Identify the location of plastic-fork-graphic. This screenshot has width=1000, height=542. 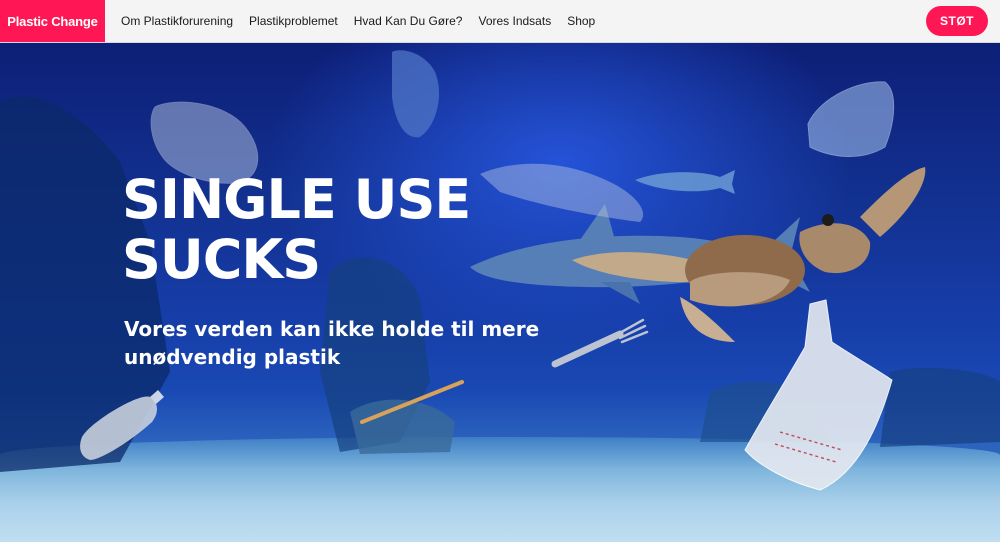
(600, 343).